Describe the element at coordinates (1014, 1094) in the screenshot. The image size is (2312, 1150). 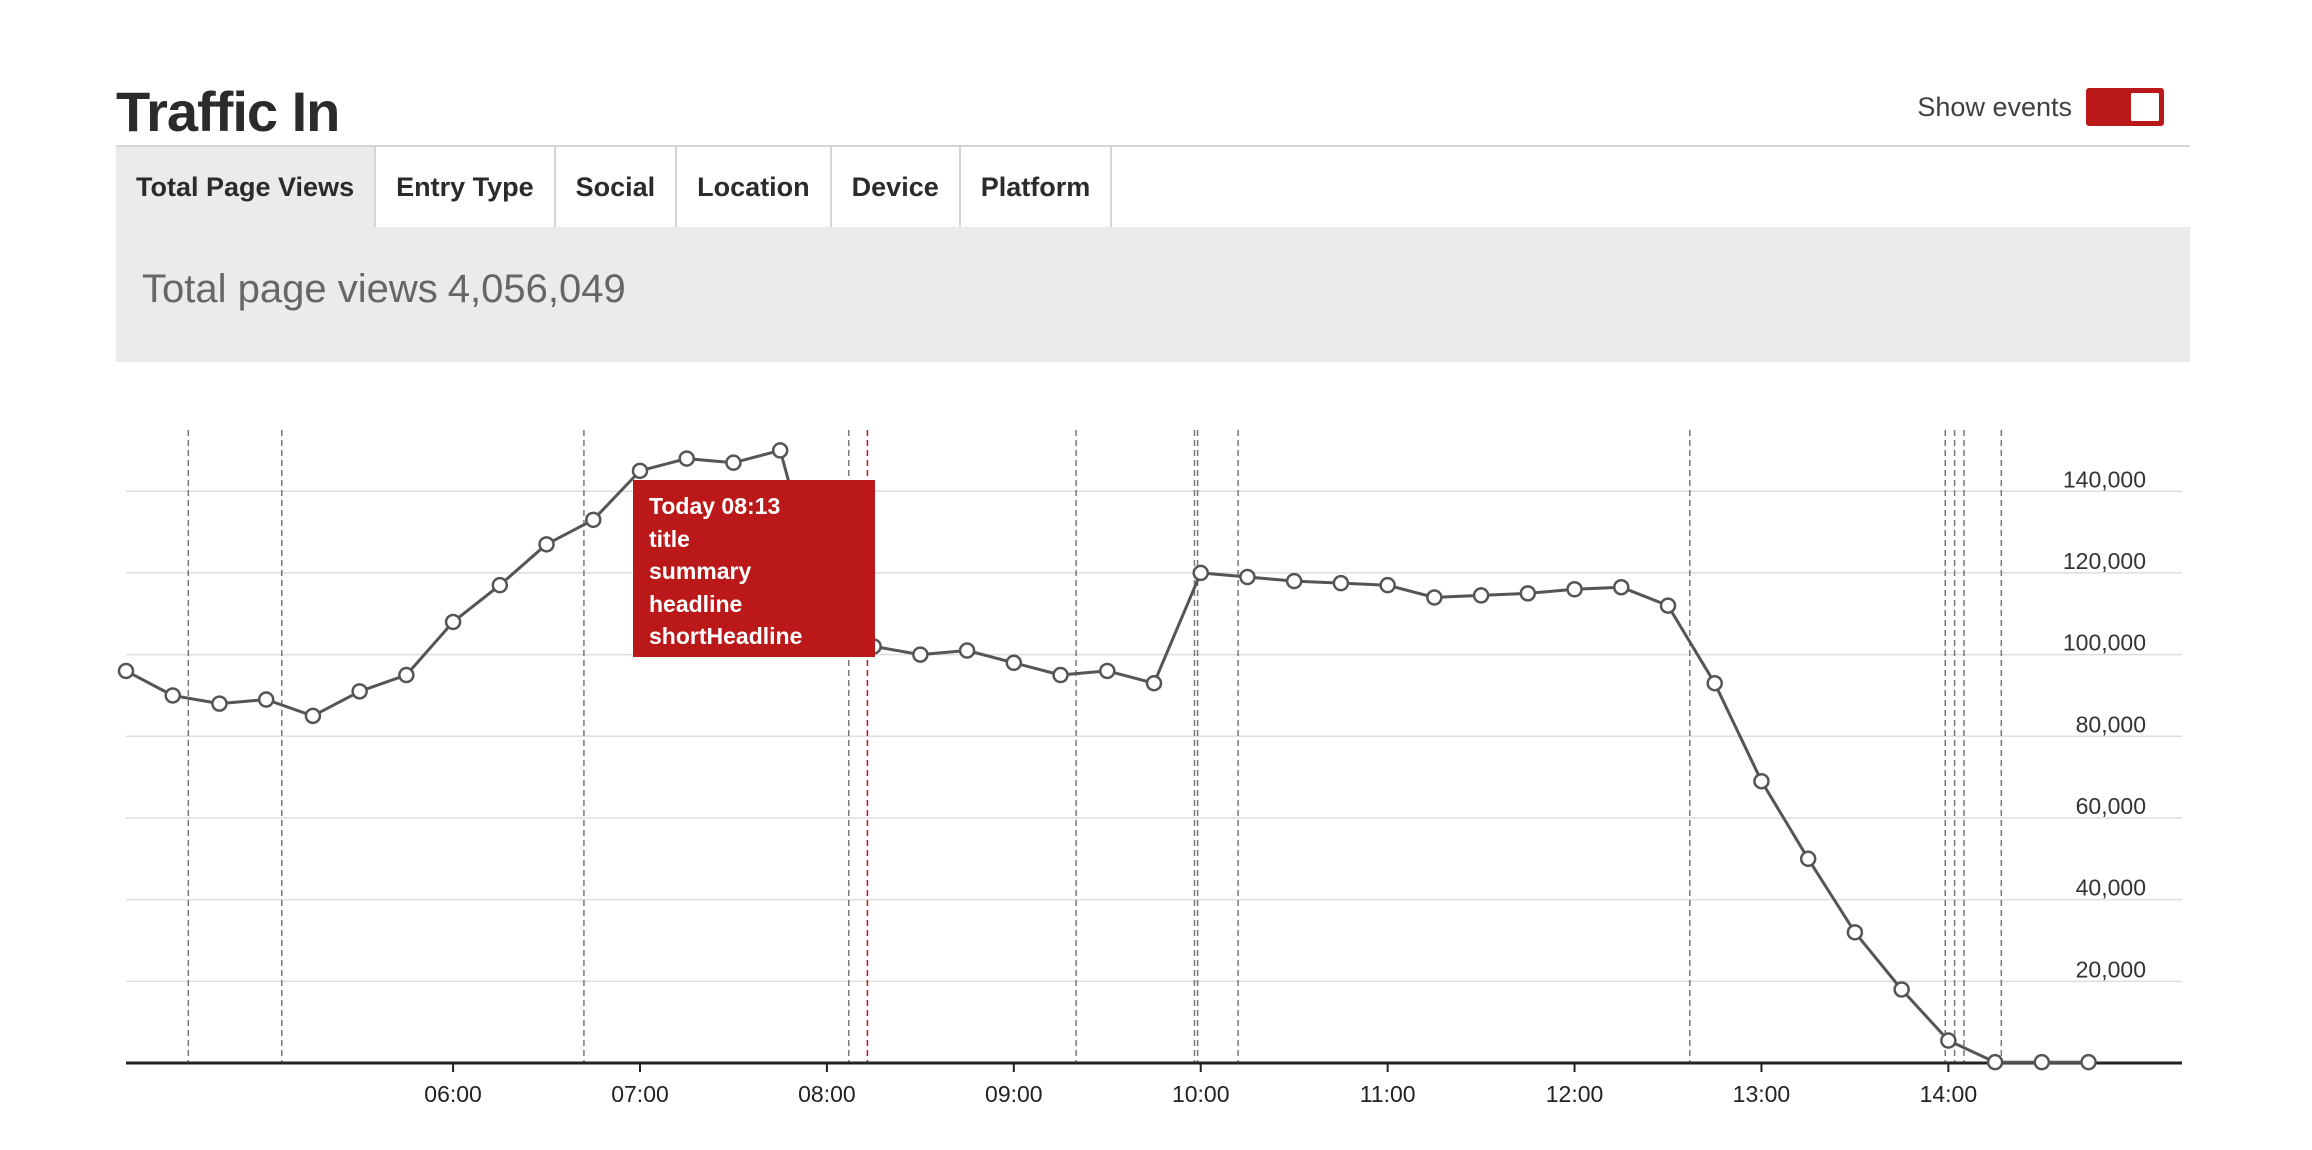
I see `x-tick-label: 09:00` at that location.